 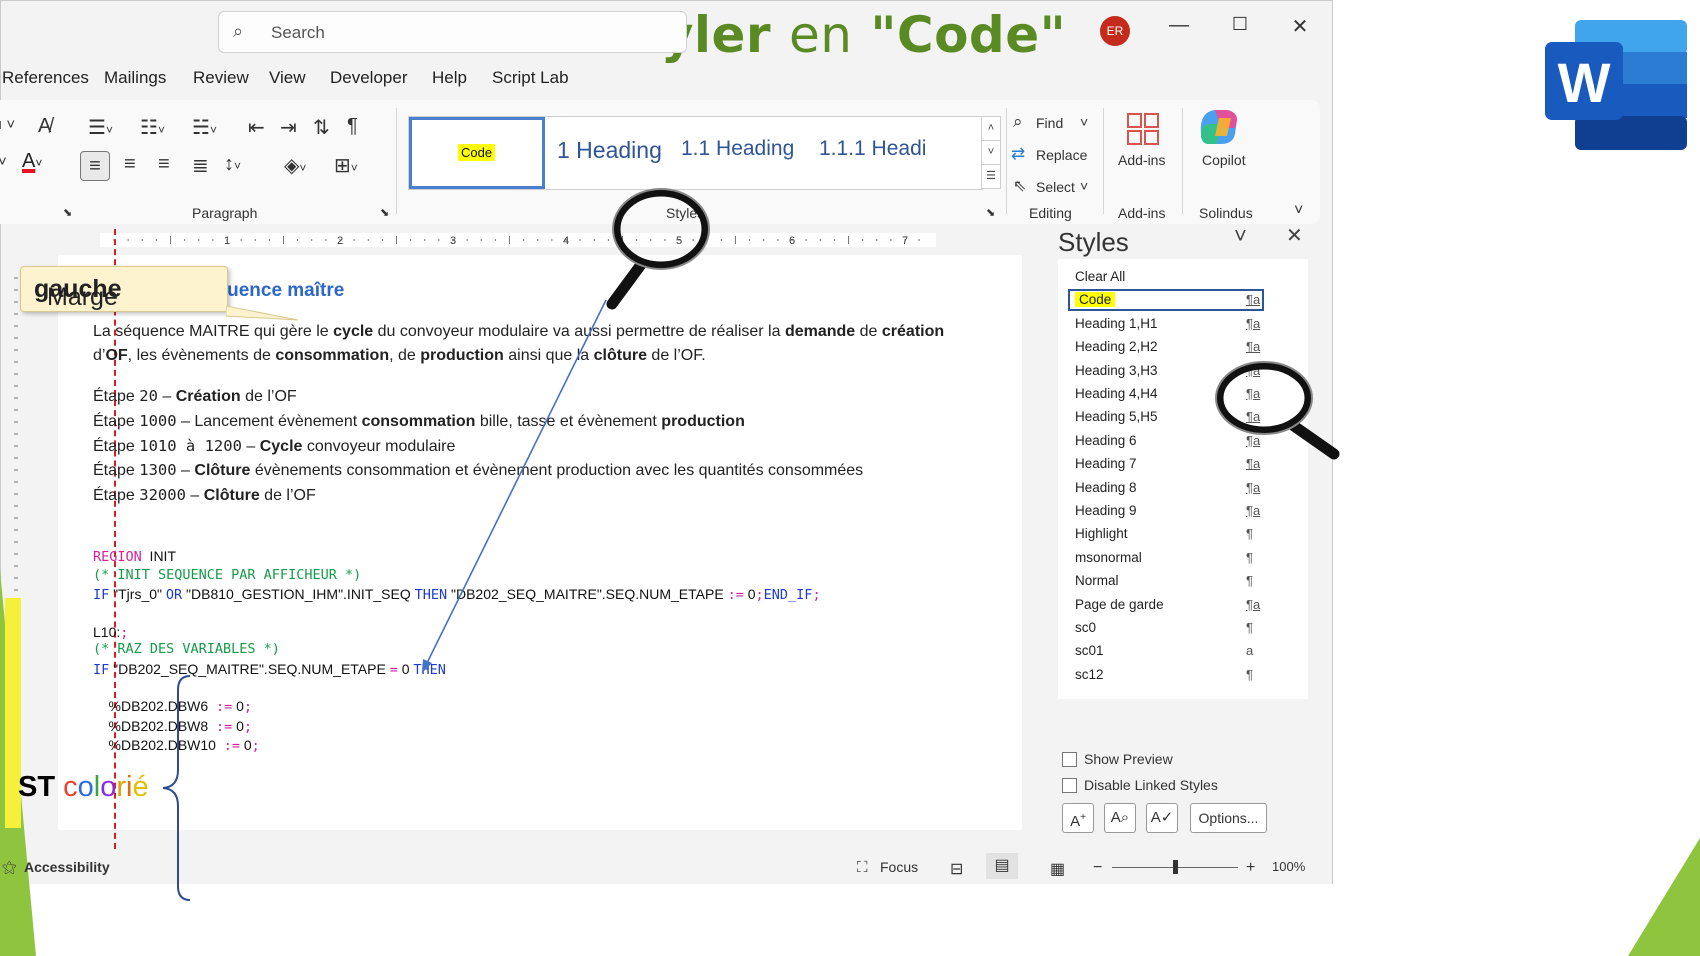 I want to click on align-center-icon: ≡, so click(x=130, y=164).